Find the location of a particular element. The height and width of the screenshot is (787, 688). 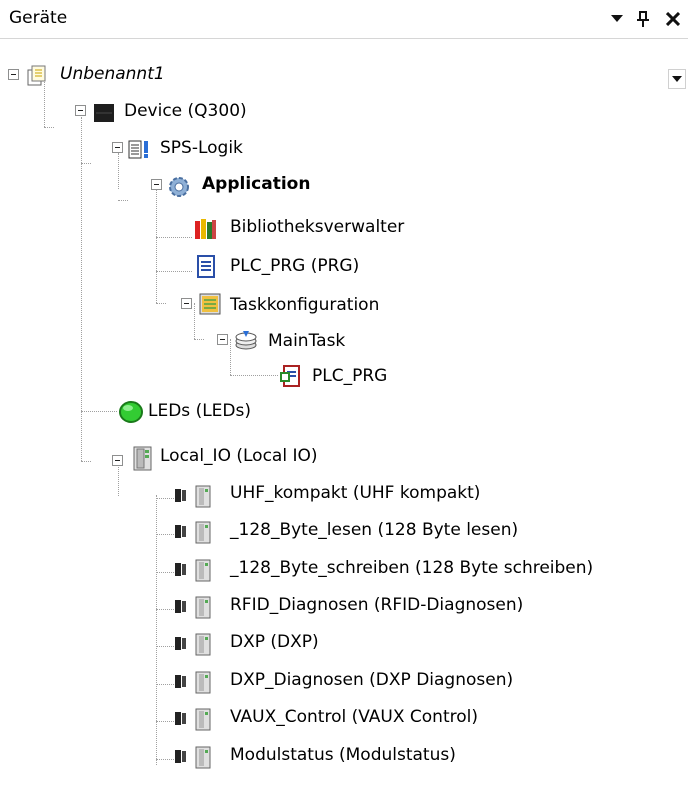

tree-item-label: UHF_kompakt (UHF kompakt) is located at coordinates (355, 493).